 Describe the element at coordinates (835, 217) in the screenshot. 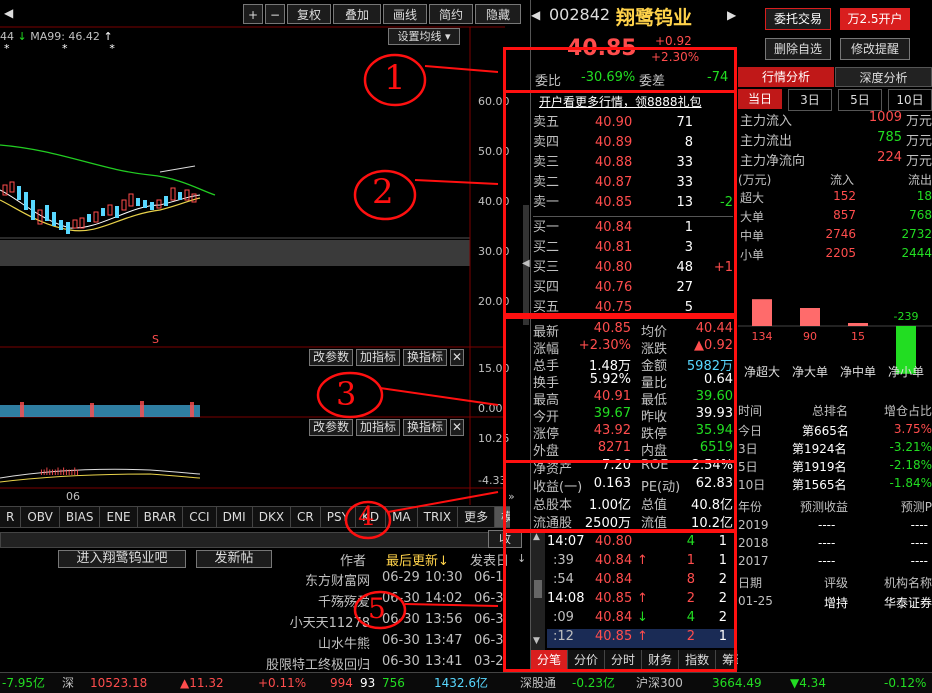

I see `table-row: 大单 857 768` at that location.